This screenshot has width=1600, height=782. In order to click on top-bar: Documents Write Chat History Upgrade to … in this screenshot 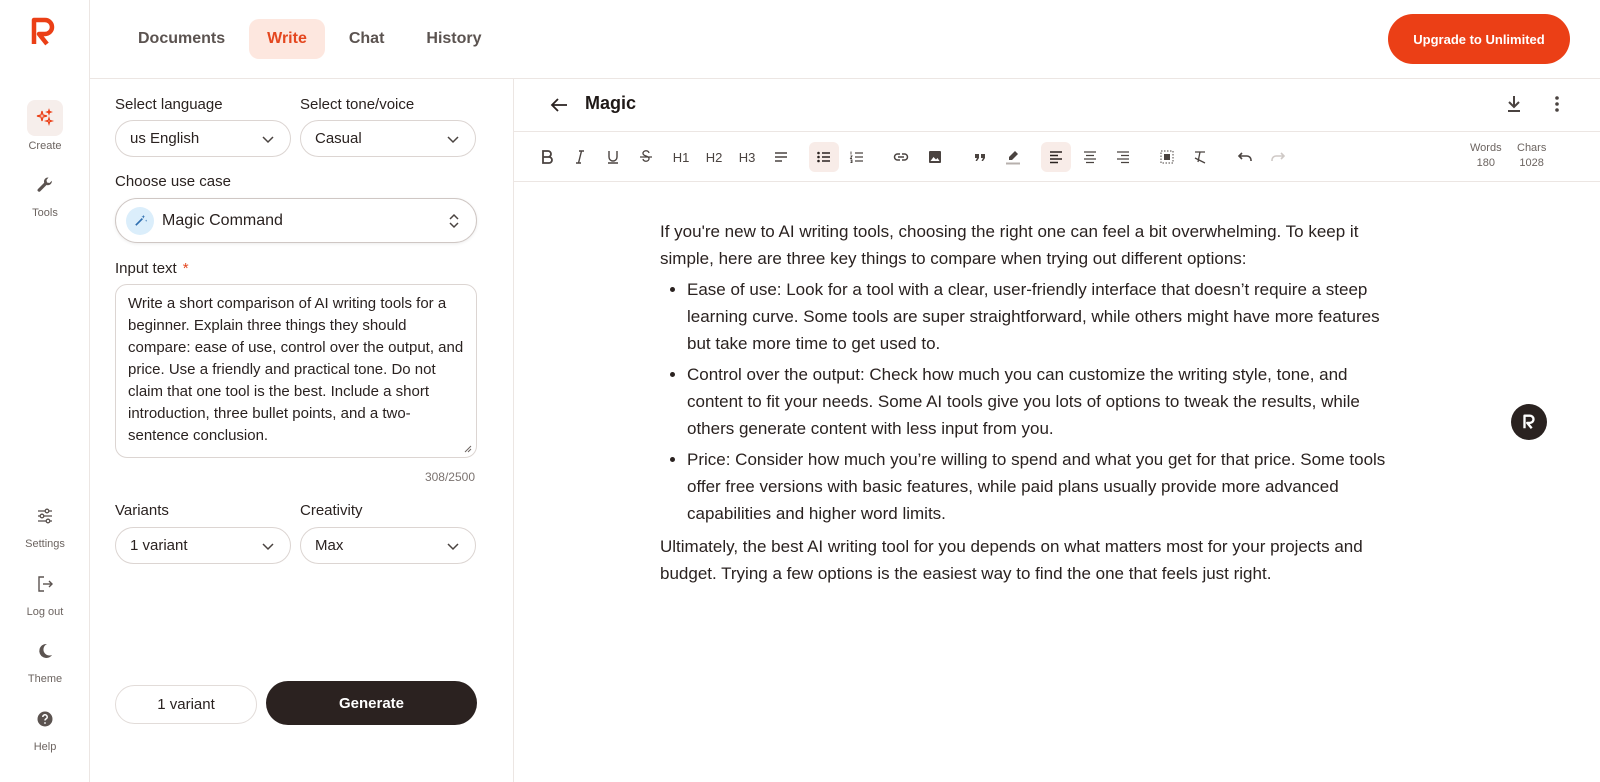, I will do `click(845, 39)`.